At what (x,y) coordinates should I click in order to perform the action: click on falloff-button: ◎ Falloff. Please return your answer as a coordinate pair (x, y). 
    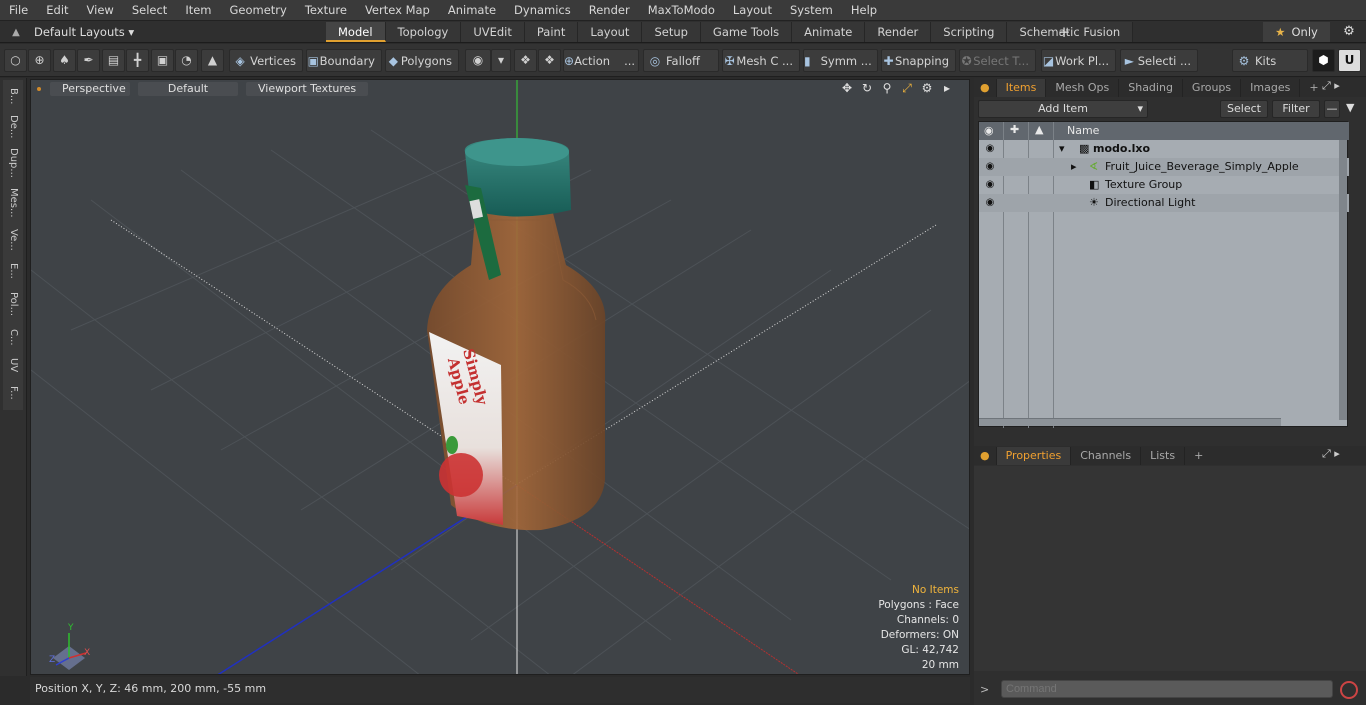
    Looking at the image, I should click on (681, 60).